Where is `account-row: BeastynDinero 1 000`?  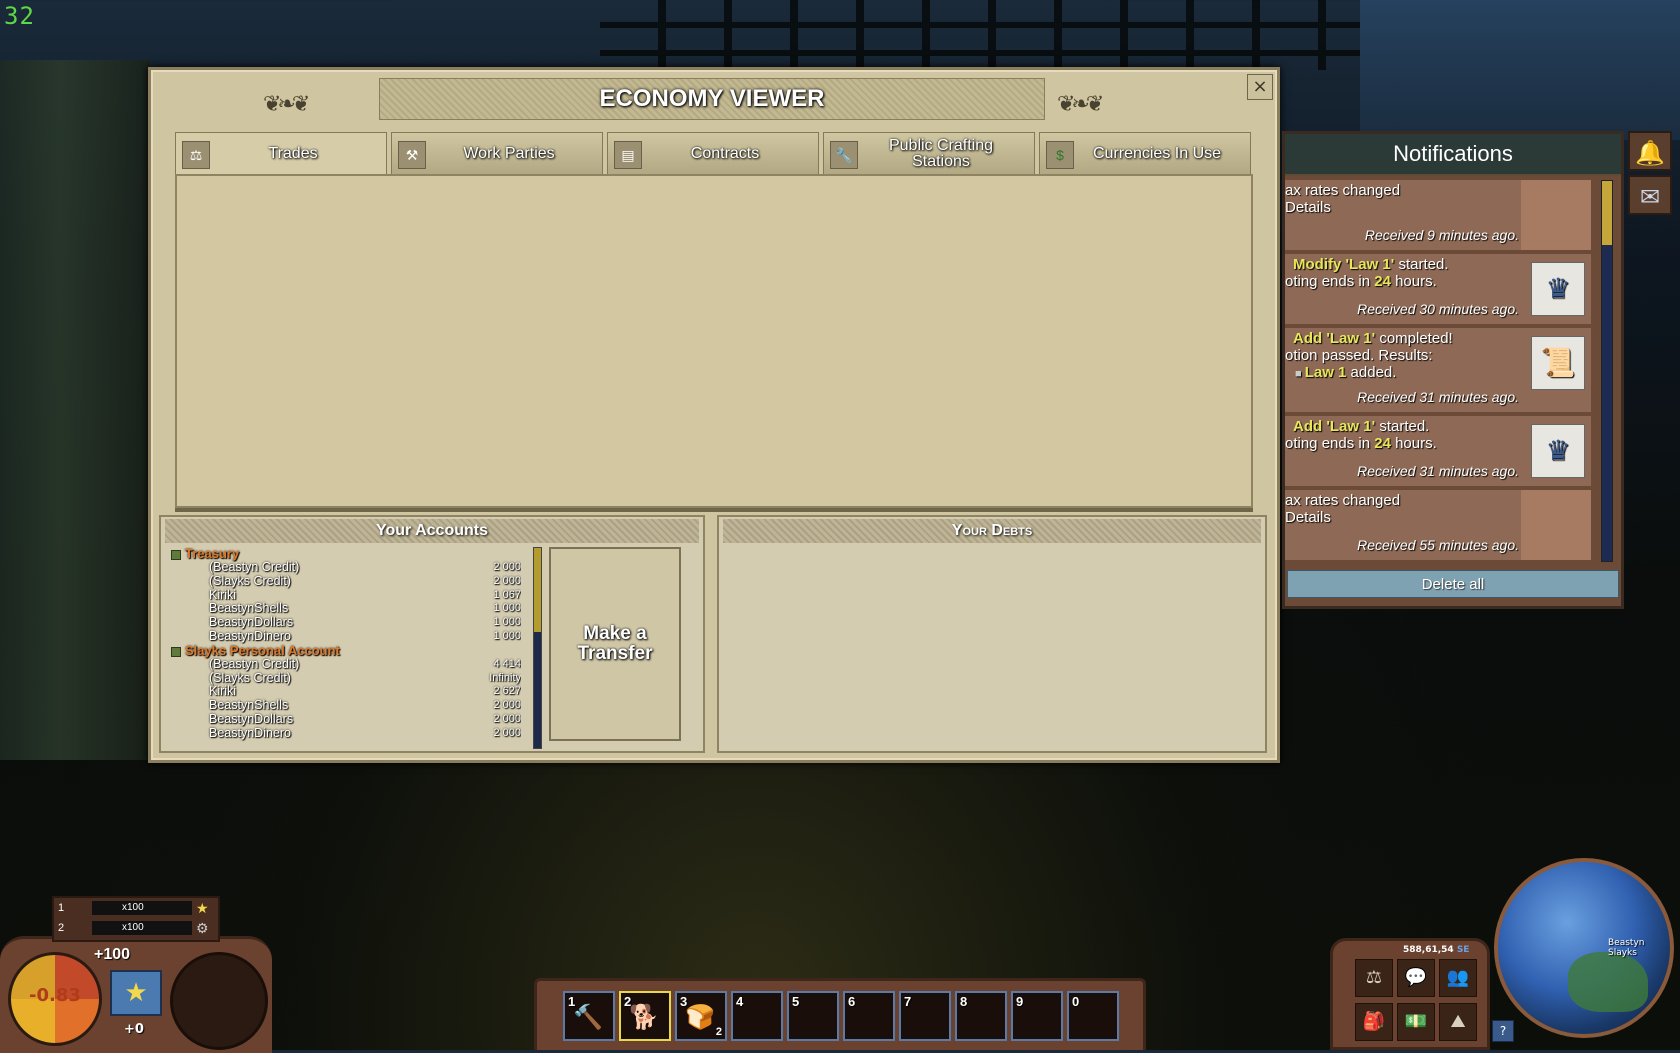
account-row: BeastynDinero 1 000 is located at coordinates (345, 636).